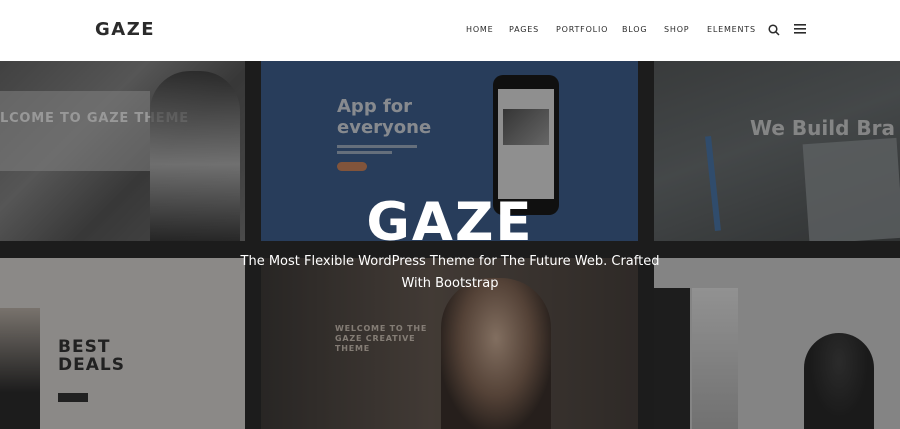  Describe the element at coordinates (479, 29) in the screenshot. I see `nav-home: HOME` at that location.